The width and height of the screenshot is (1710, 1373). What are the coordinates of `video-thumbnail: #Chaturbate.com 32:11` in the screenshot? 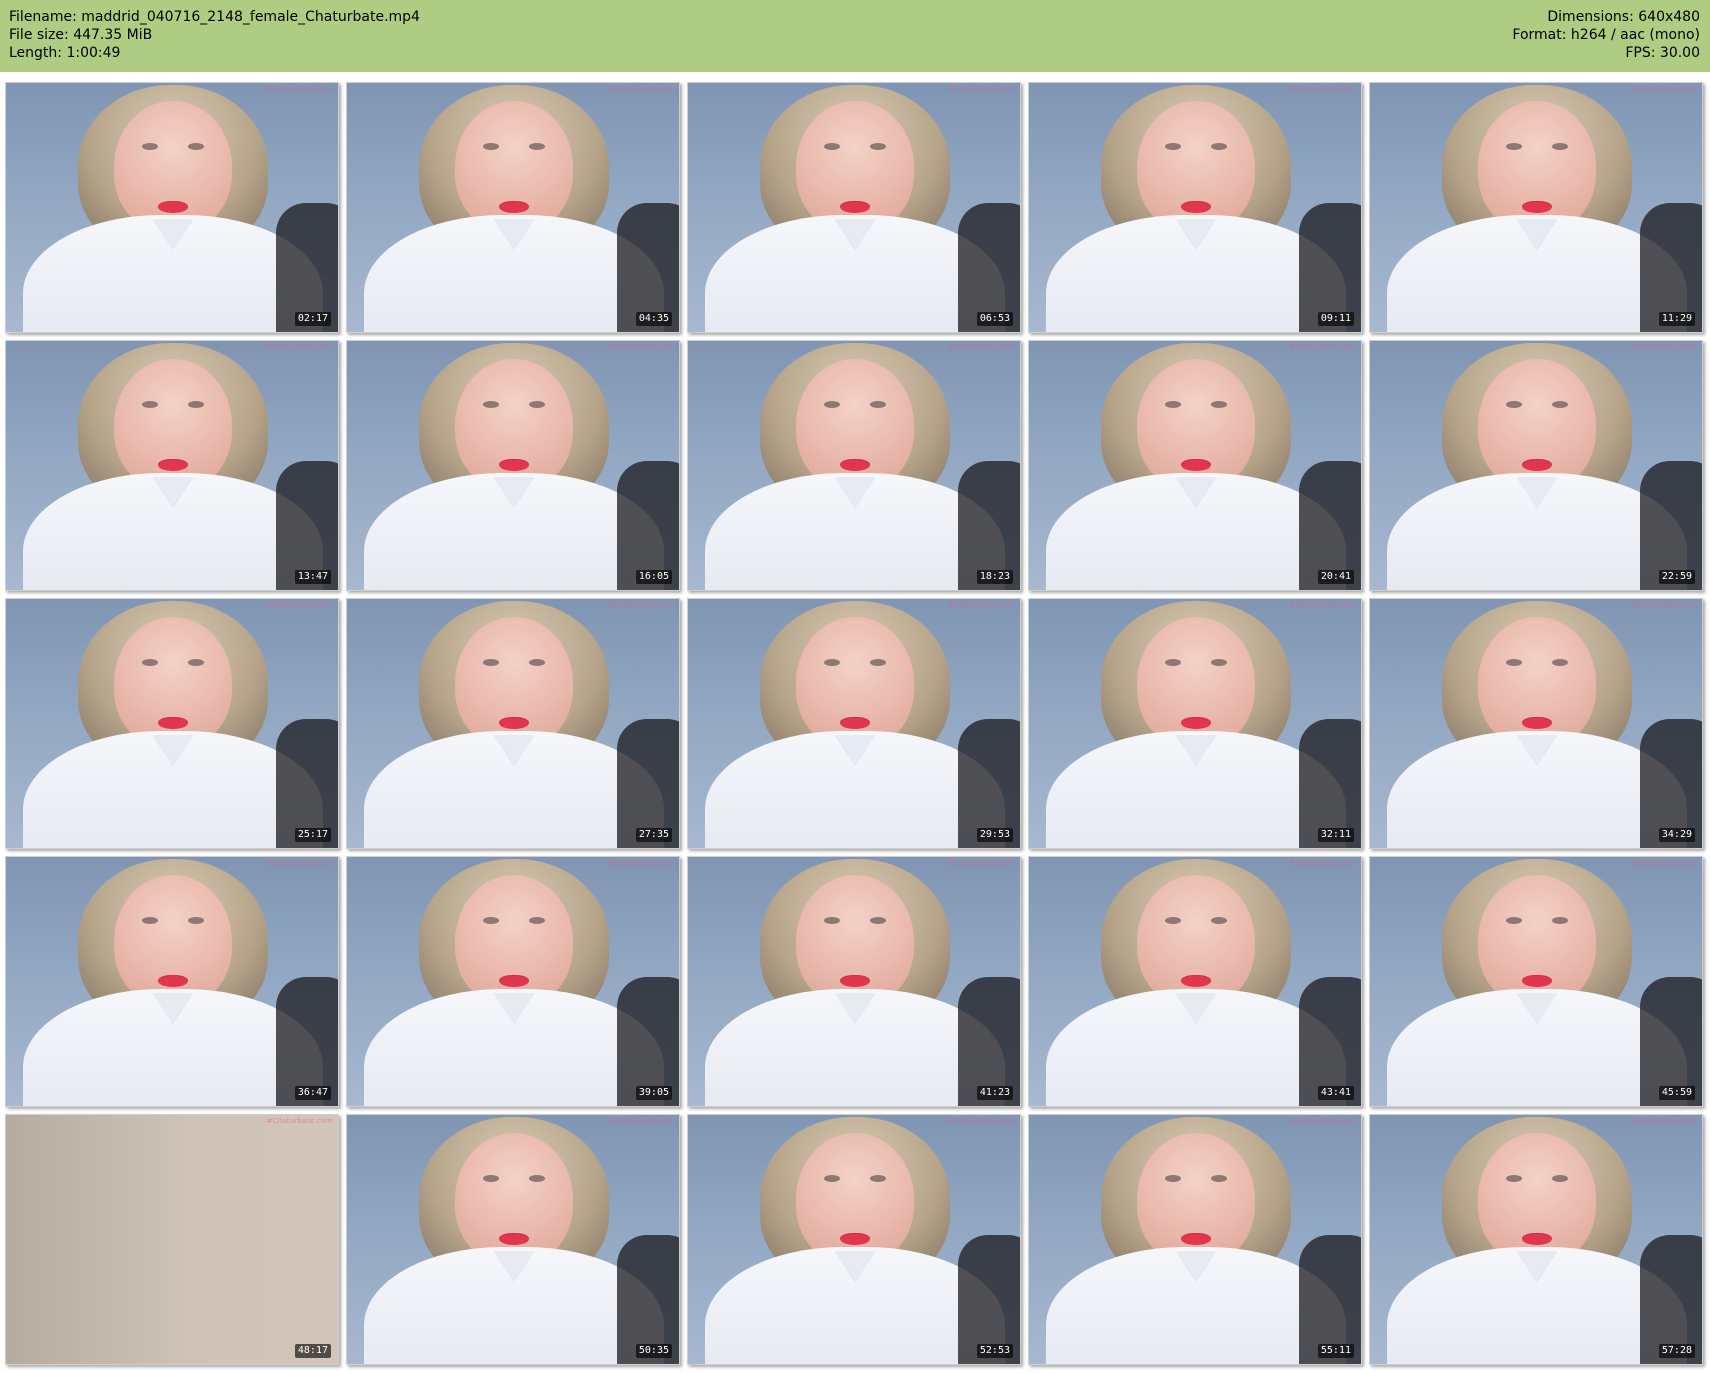 It's located at (1195, 723).